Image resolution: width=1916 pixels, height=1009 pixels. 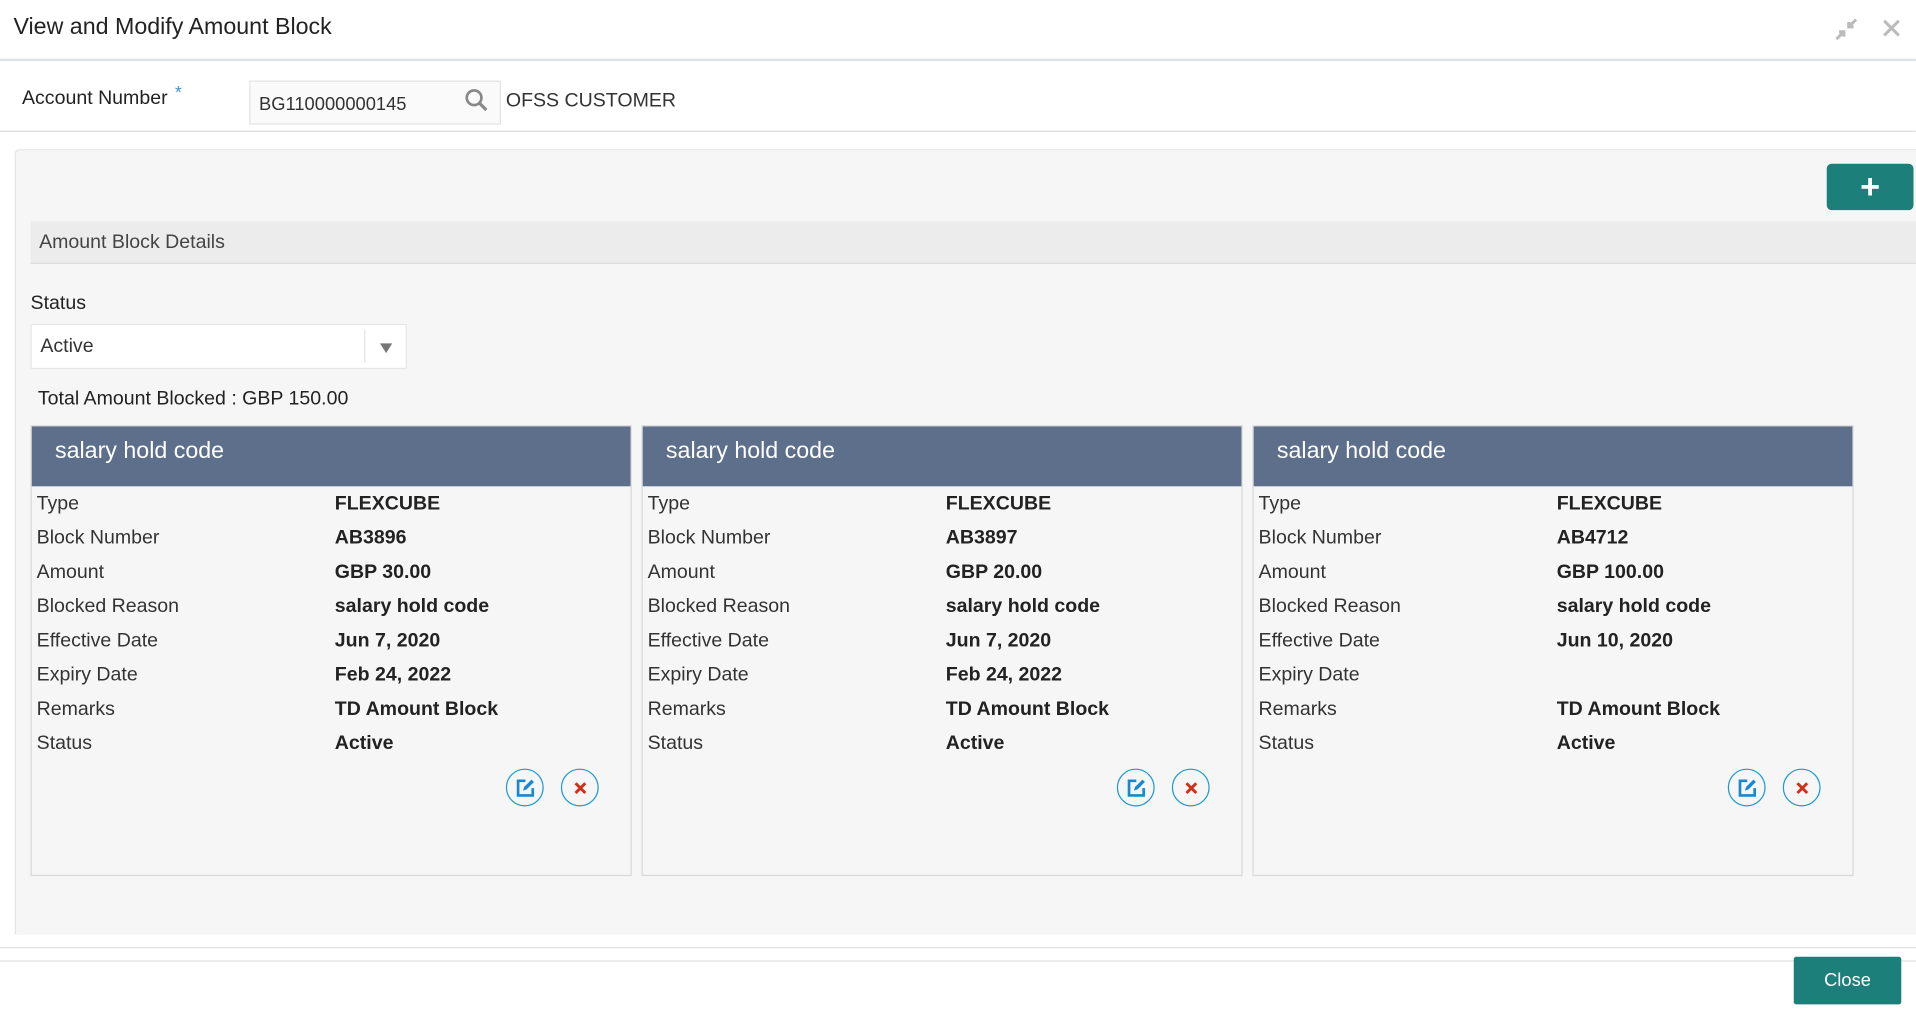 I want to click on add-amount-block-button: +, so click(x=1870, y=187).